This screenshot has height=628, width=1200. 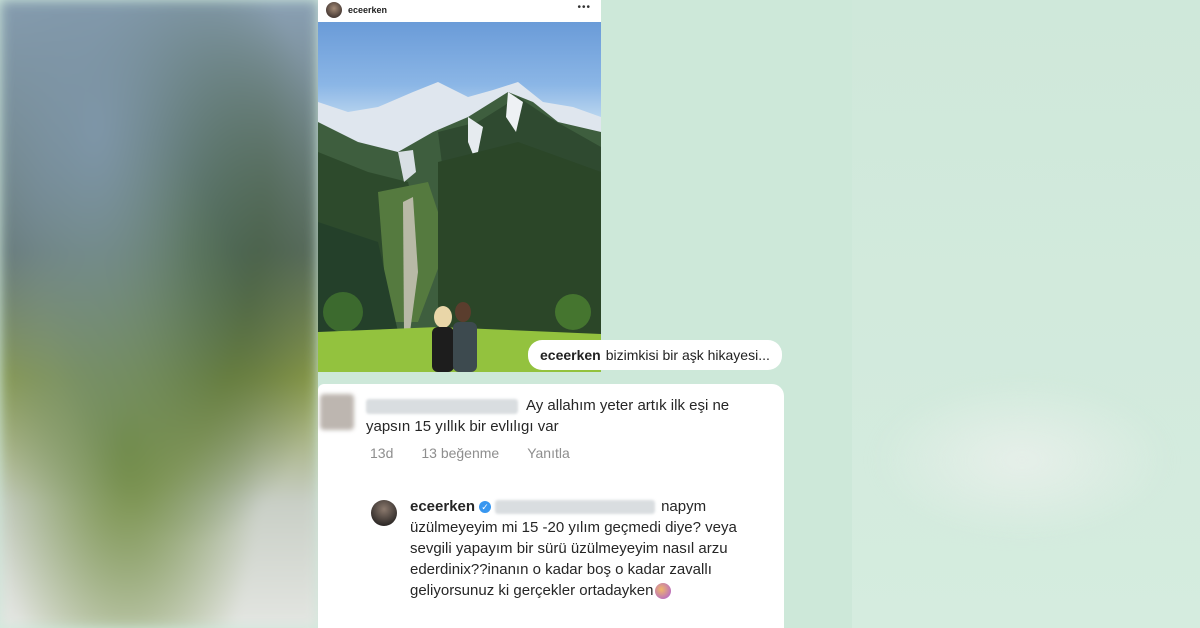 I want to click on mountain-landscape, so click(x=459, y=227).